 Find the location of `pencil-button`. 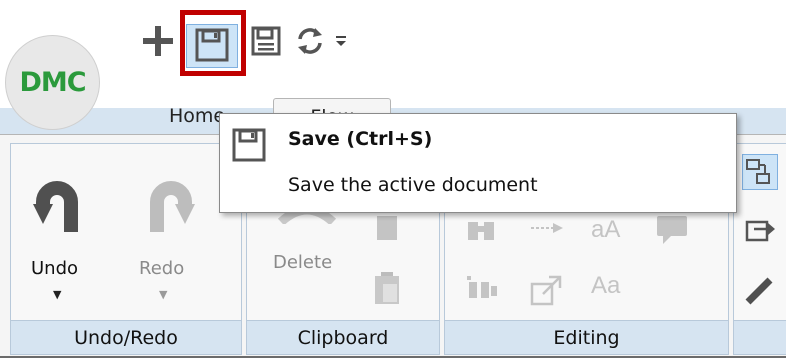

pencil-button is located at coordinates (761, 291).